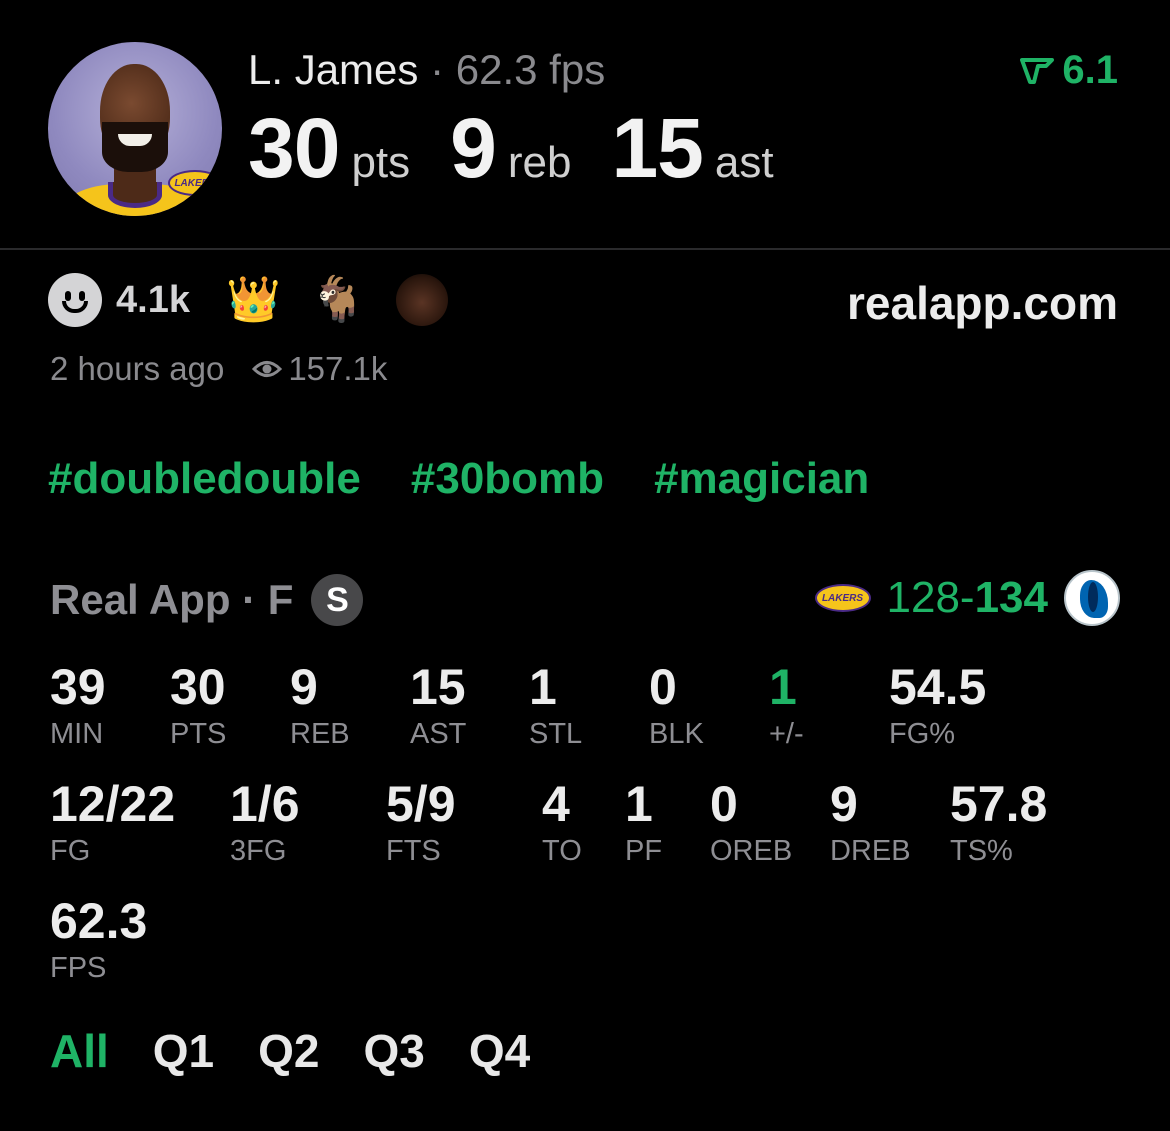 The width and height of the screenshot is (1170, 1131). Describe the element at coordinates (153, 300) in the screenshot. I see `reaction-count: 4.1k` at that location.